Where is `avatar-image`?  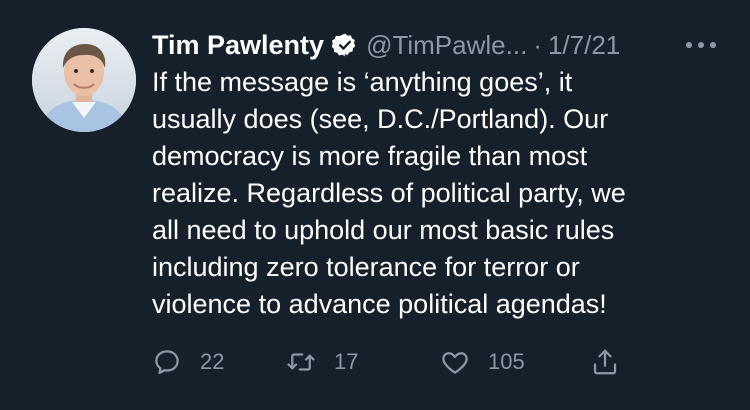 avatar-image is located at coordinates (84, 80).